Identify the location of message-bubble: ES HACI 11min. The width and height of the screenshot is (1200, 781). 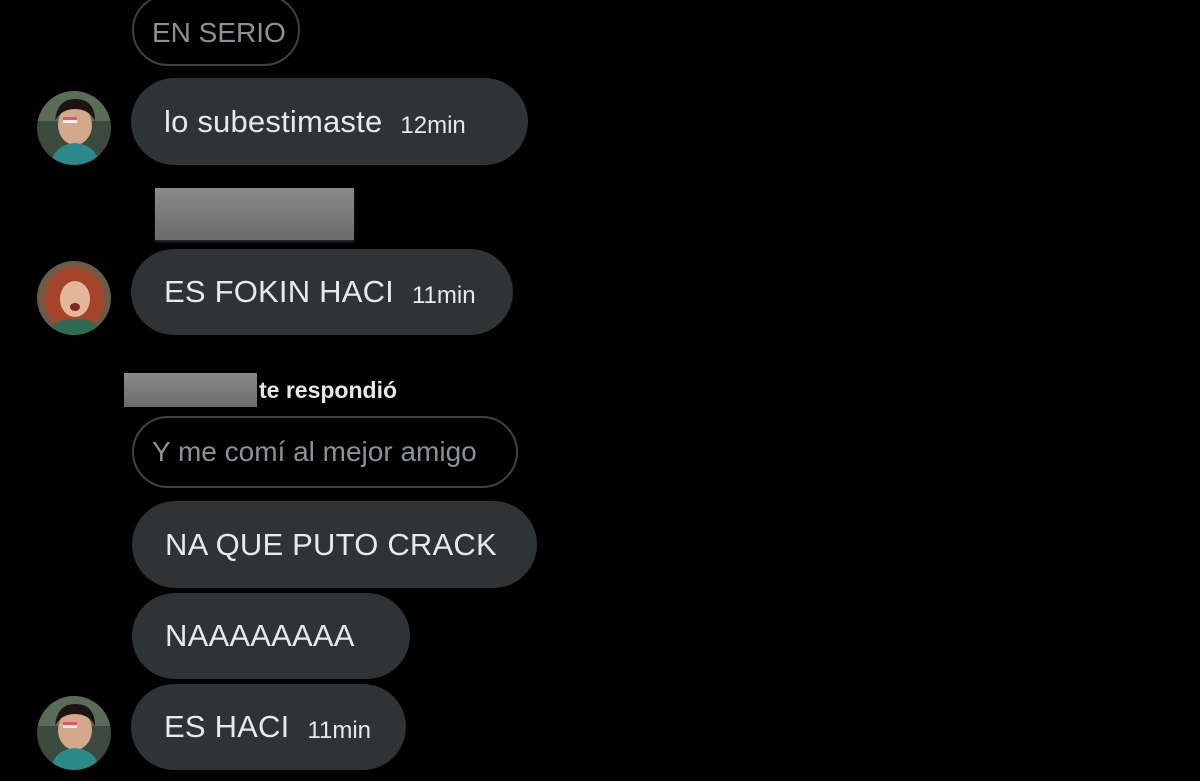
(268, 727).